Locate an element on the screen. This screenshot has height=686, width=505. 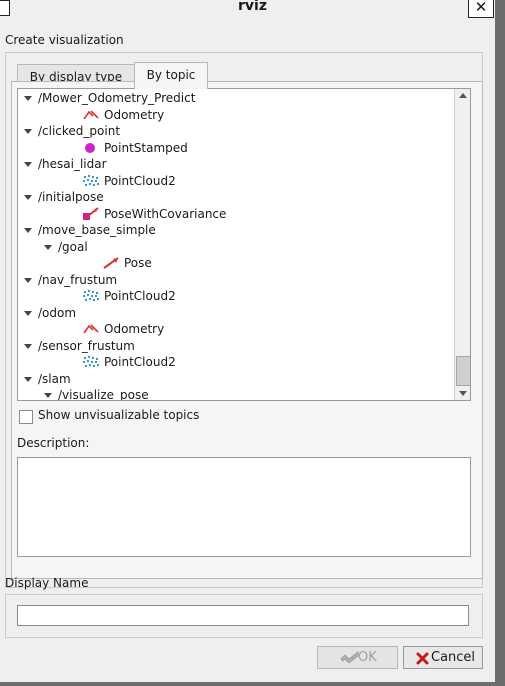
cancel-icon is located at coordinates (422, 661).